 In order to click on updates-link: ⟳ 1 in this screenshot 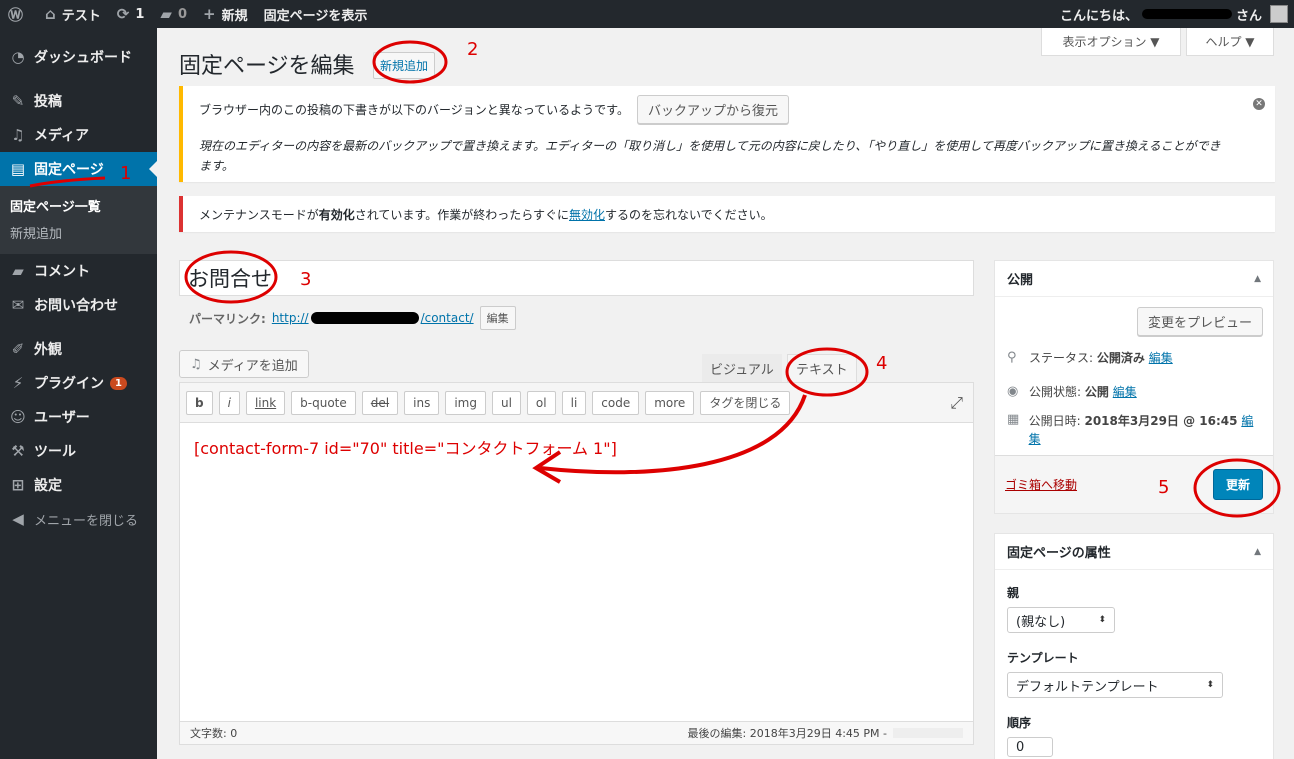, I will do `click(131, 14)`.